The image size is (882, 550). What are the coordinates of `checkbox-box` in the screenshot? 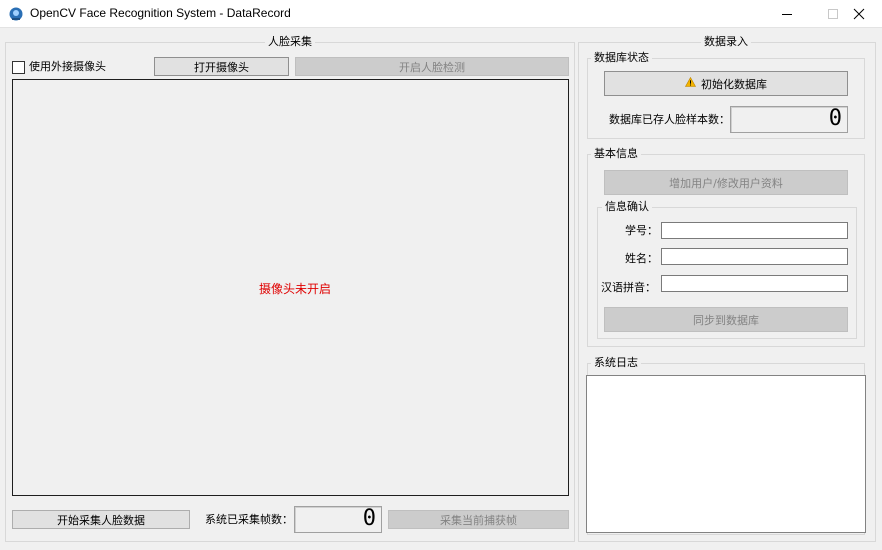 It's located at (18, 67).